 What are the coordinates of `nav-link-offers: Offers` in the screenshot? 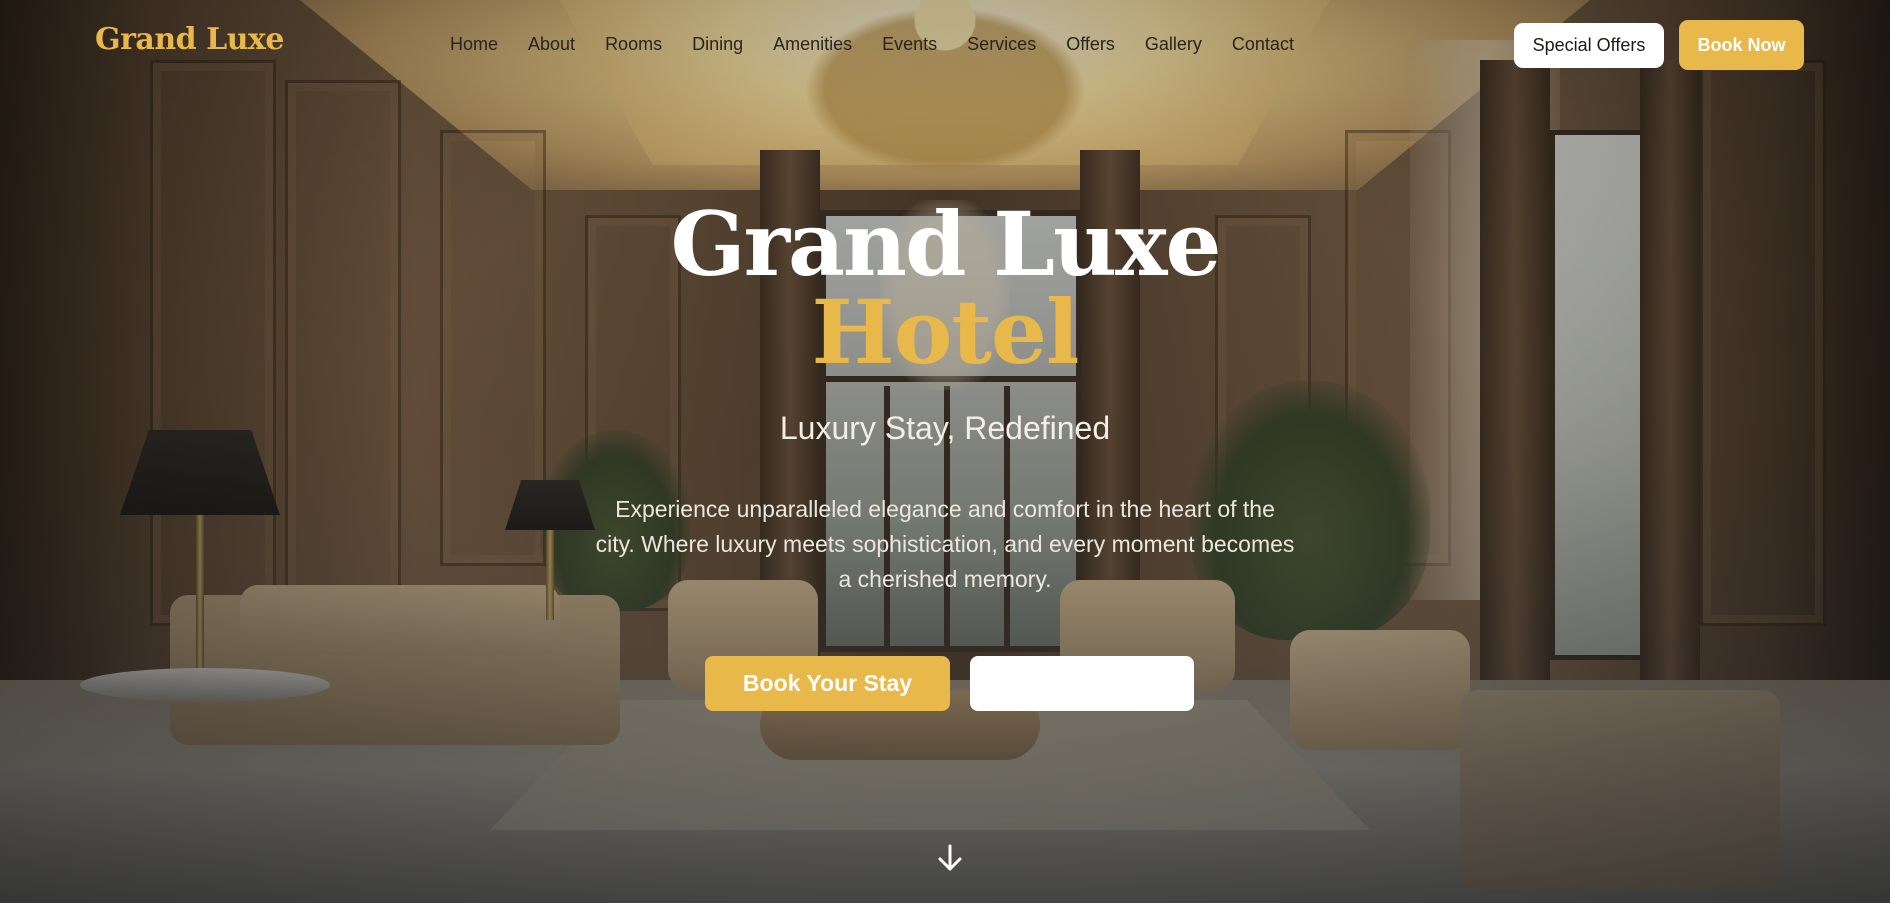 It's located at (1090, 44).